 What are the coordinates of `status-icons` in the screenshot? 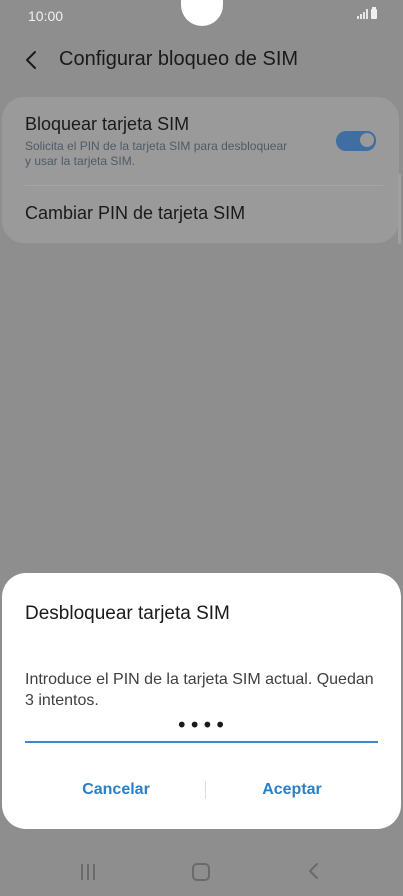 It's located at (367, 13).